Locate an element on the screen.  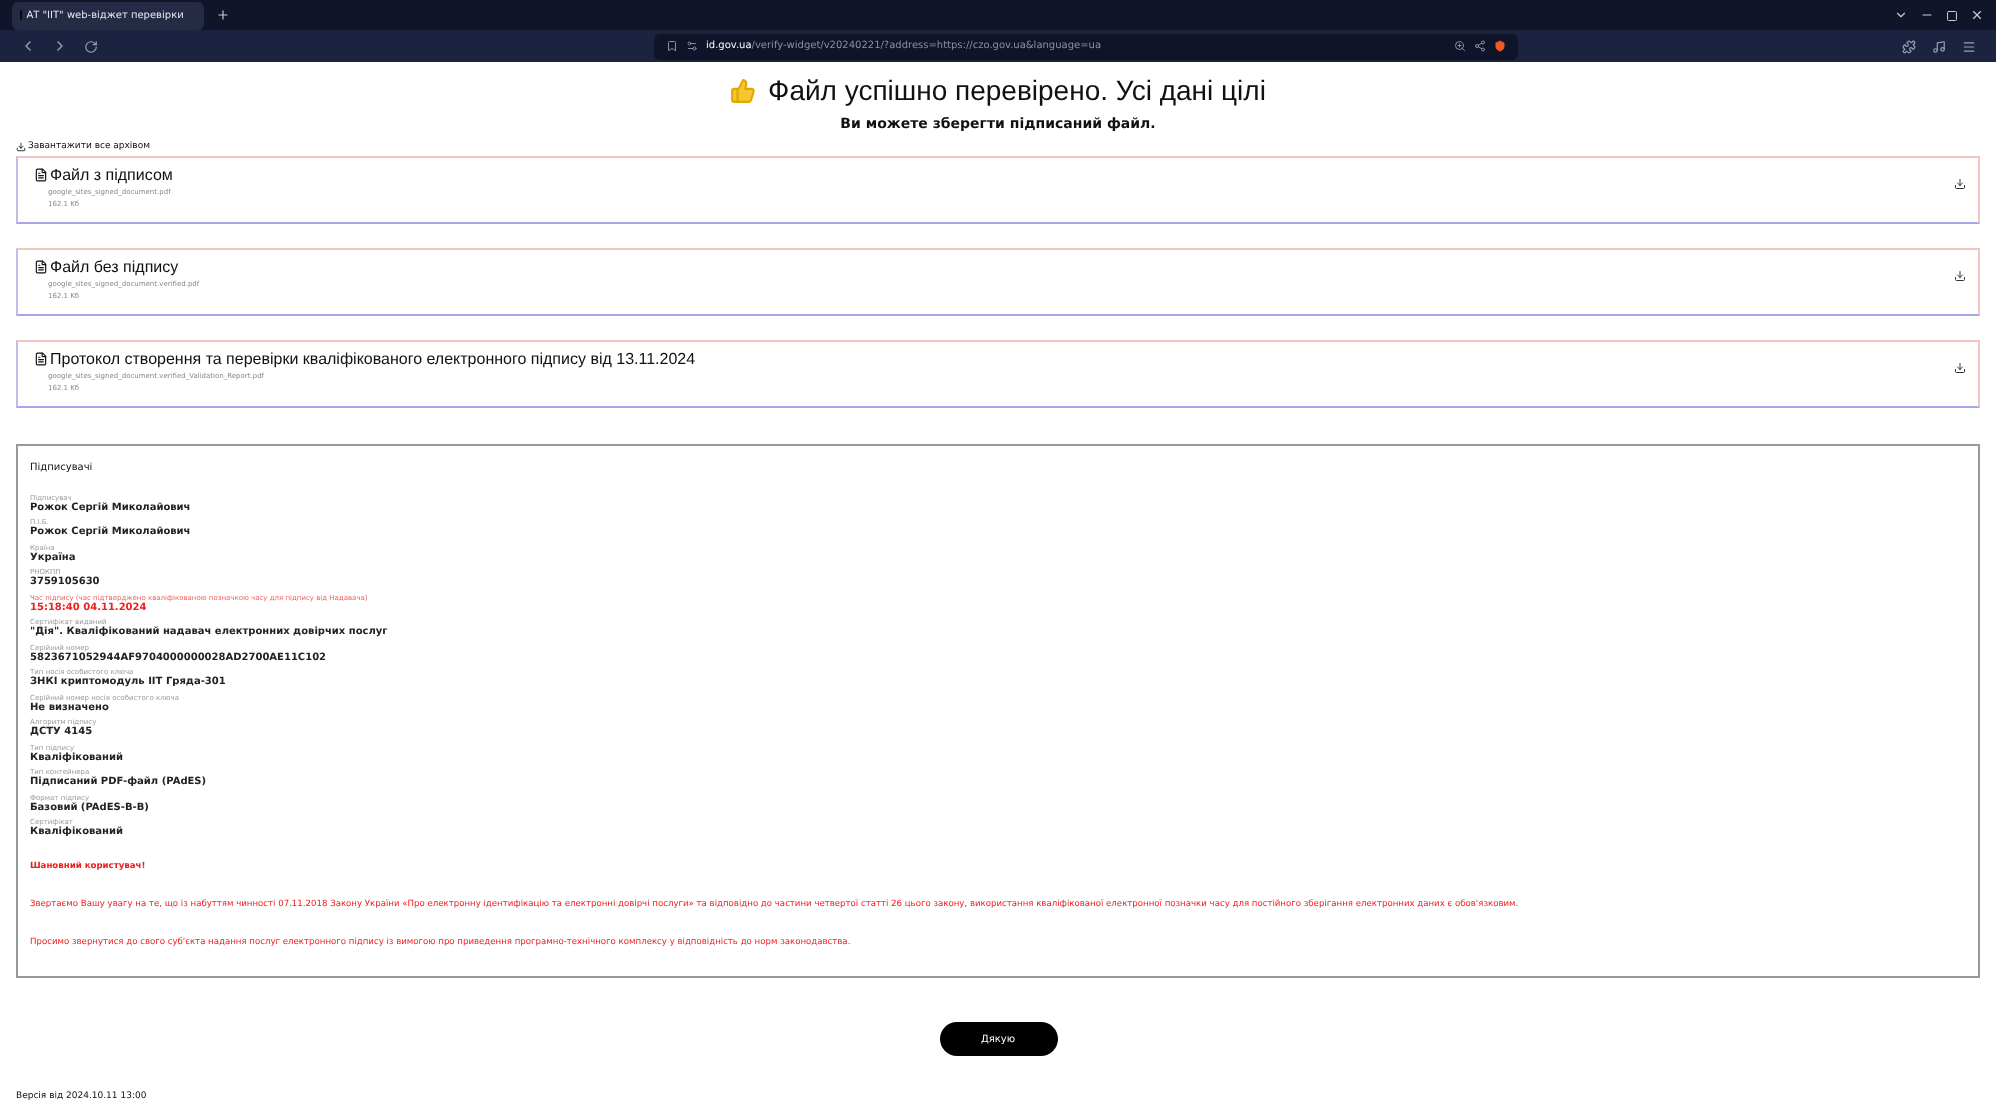
file-title: Файл без підпису is located at coordinates (114, 267).